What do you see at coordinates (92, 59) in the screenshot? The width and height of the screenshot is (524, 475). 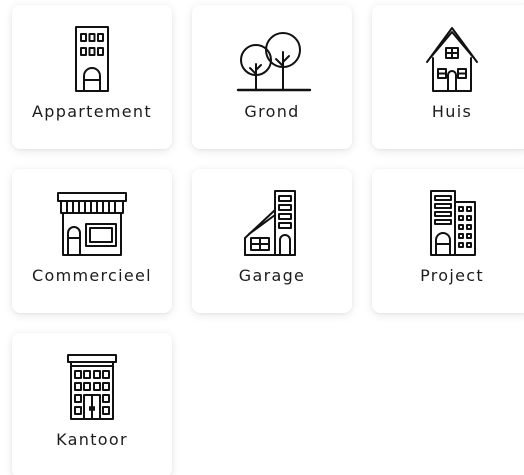 I see `apartment-building-icon` at bounding box center [92, 59].